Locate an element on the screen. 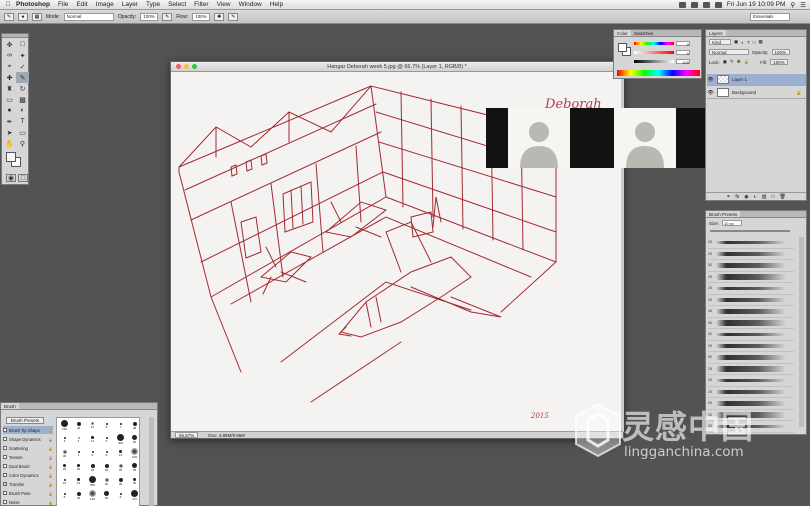 This screenshot has height=506, width=810. mask-icon: ◉ is located at coordinates (746, 197).